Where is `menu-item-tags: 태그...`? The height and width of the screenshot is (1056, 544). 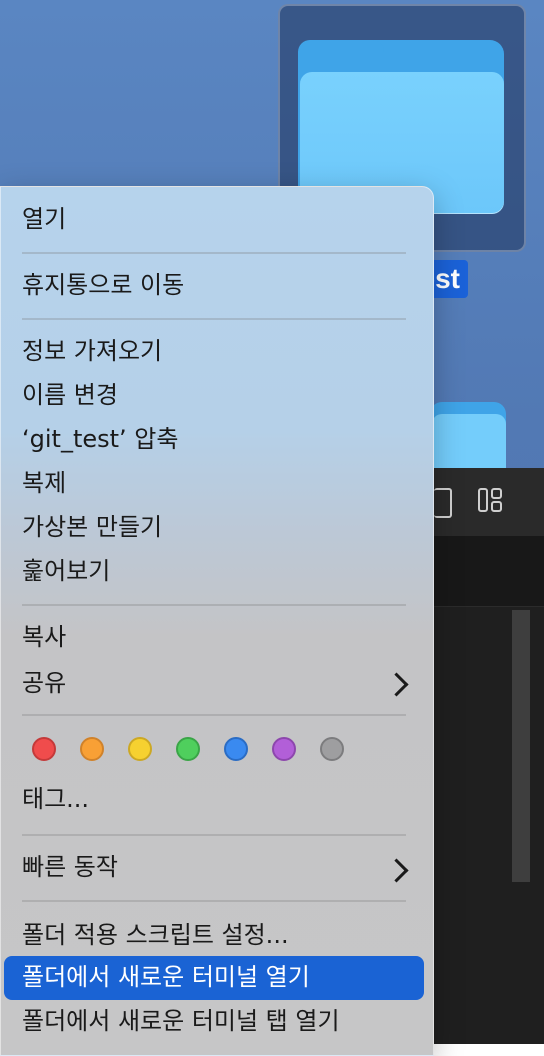 menu-item-tags: 태그... is located at coordinates (55, 799).